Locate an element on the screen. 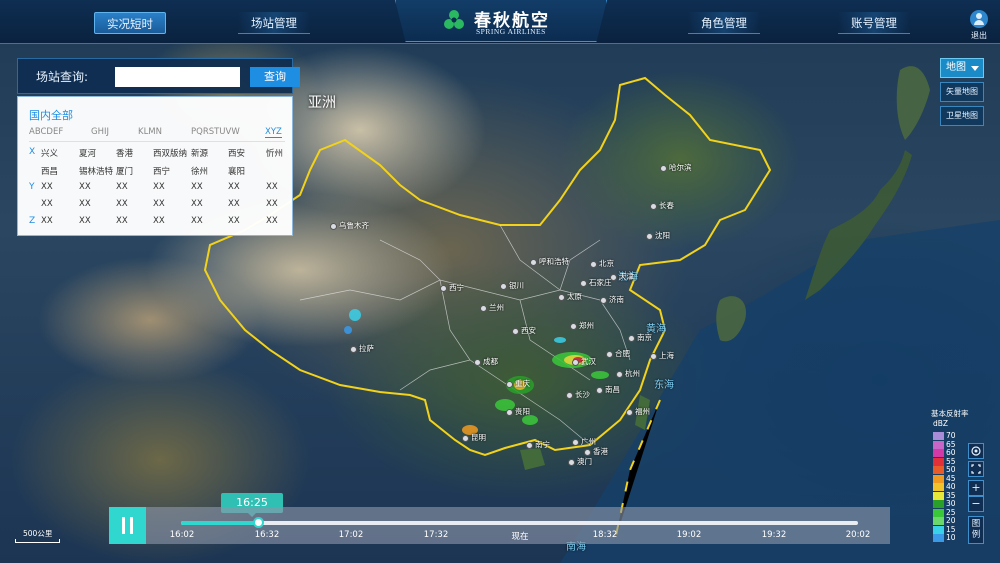 This screenshot has height=563, width=1000. nav-tab-live-forecast: 实况短时 is located at coordinates (130, 23).